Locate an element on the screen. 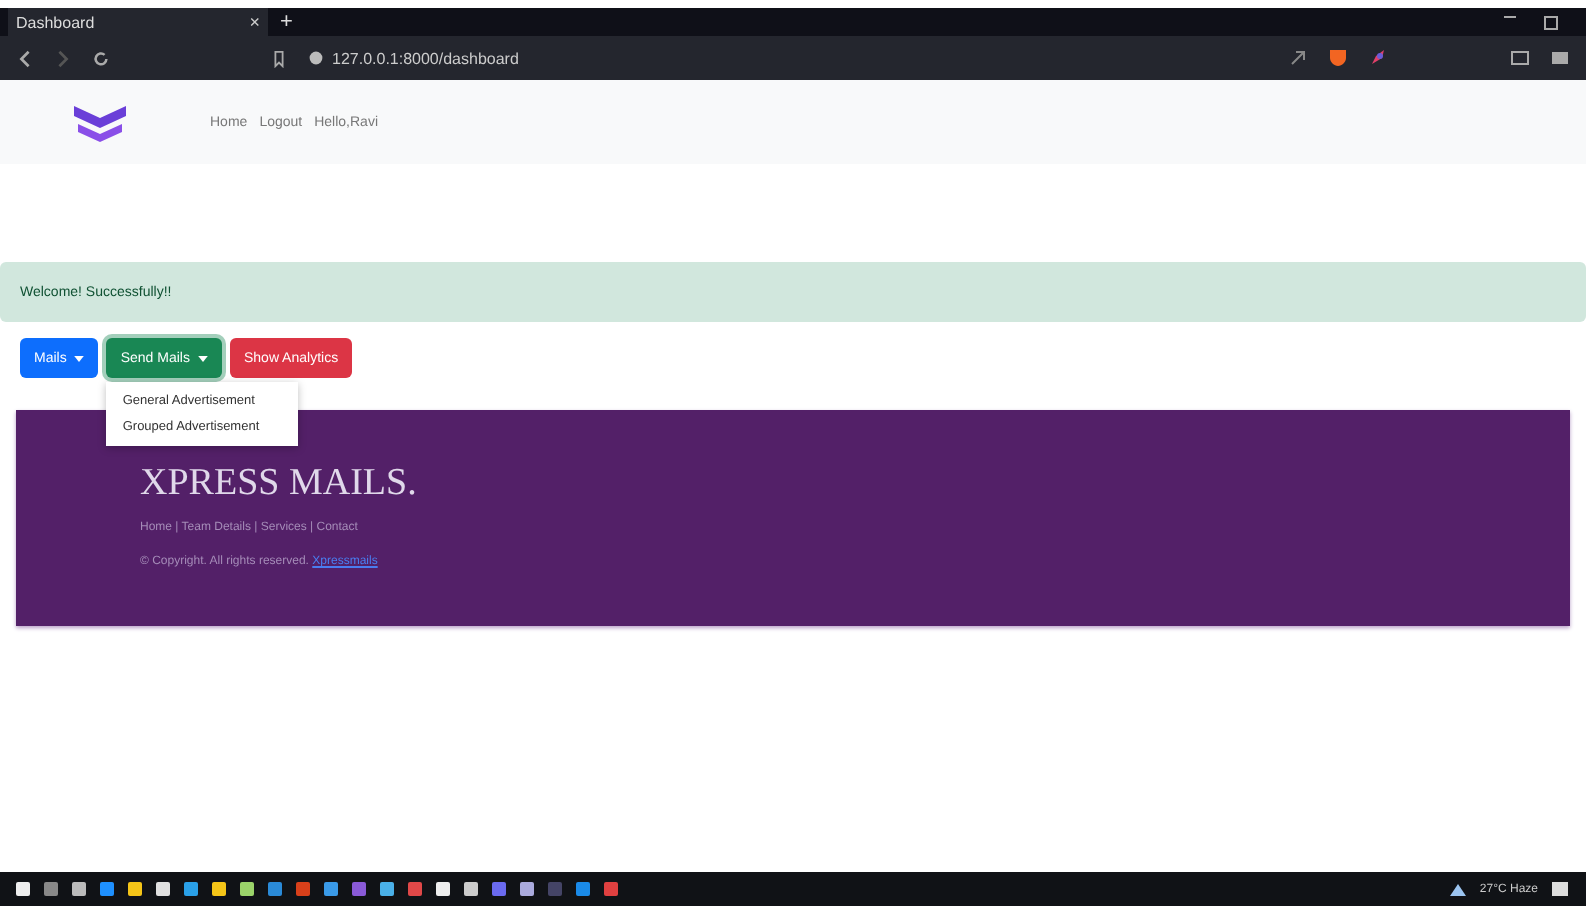 The height and width of the screenshot is (906, 1586). browser-tab: Dashboard × is located at coordinates (138, 22).